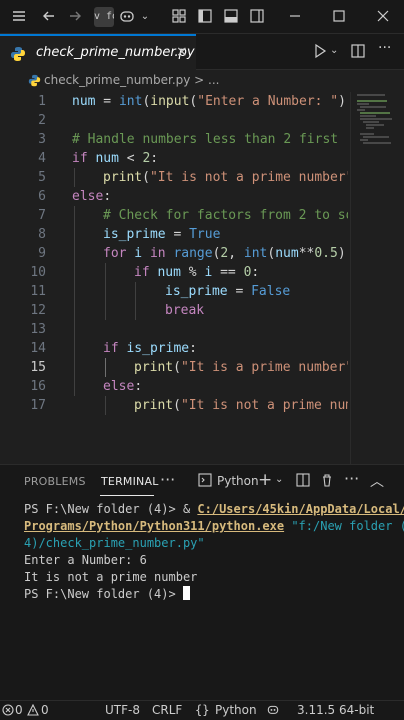 The width and height of the screenshot is (404, 720). I want to click on chevron-down-icon: ⌄, so click(145, 17).